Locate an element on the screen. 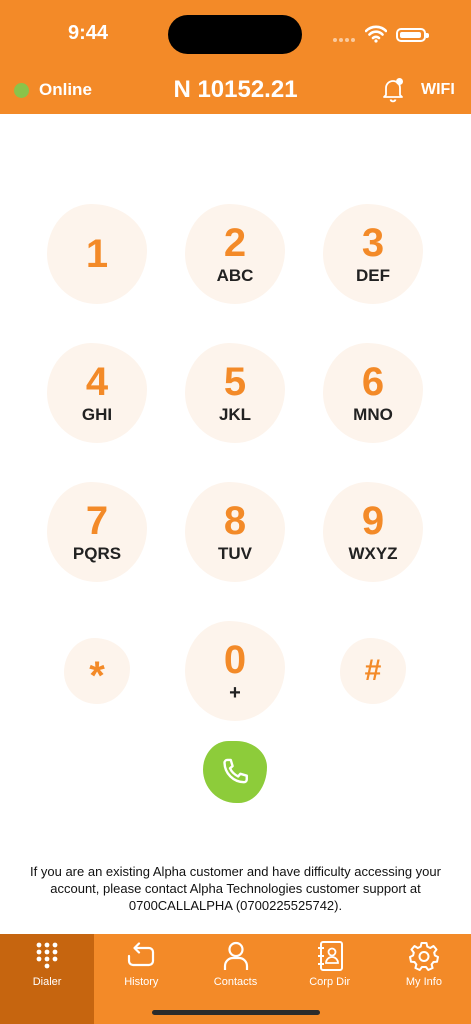 The height and width of the screenshot is (1024, 471). key-letters: TUV is located at coordinates (235, 553).